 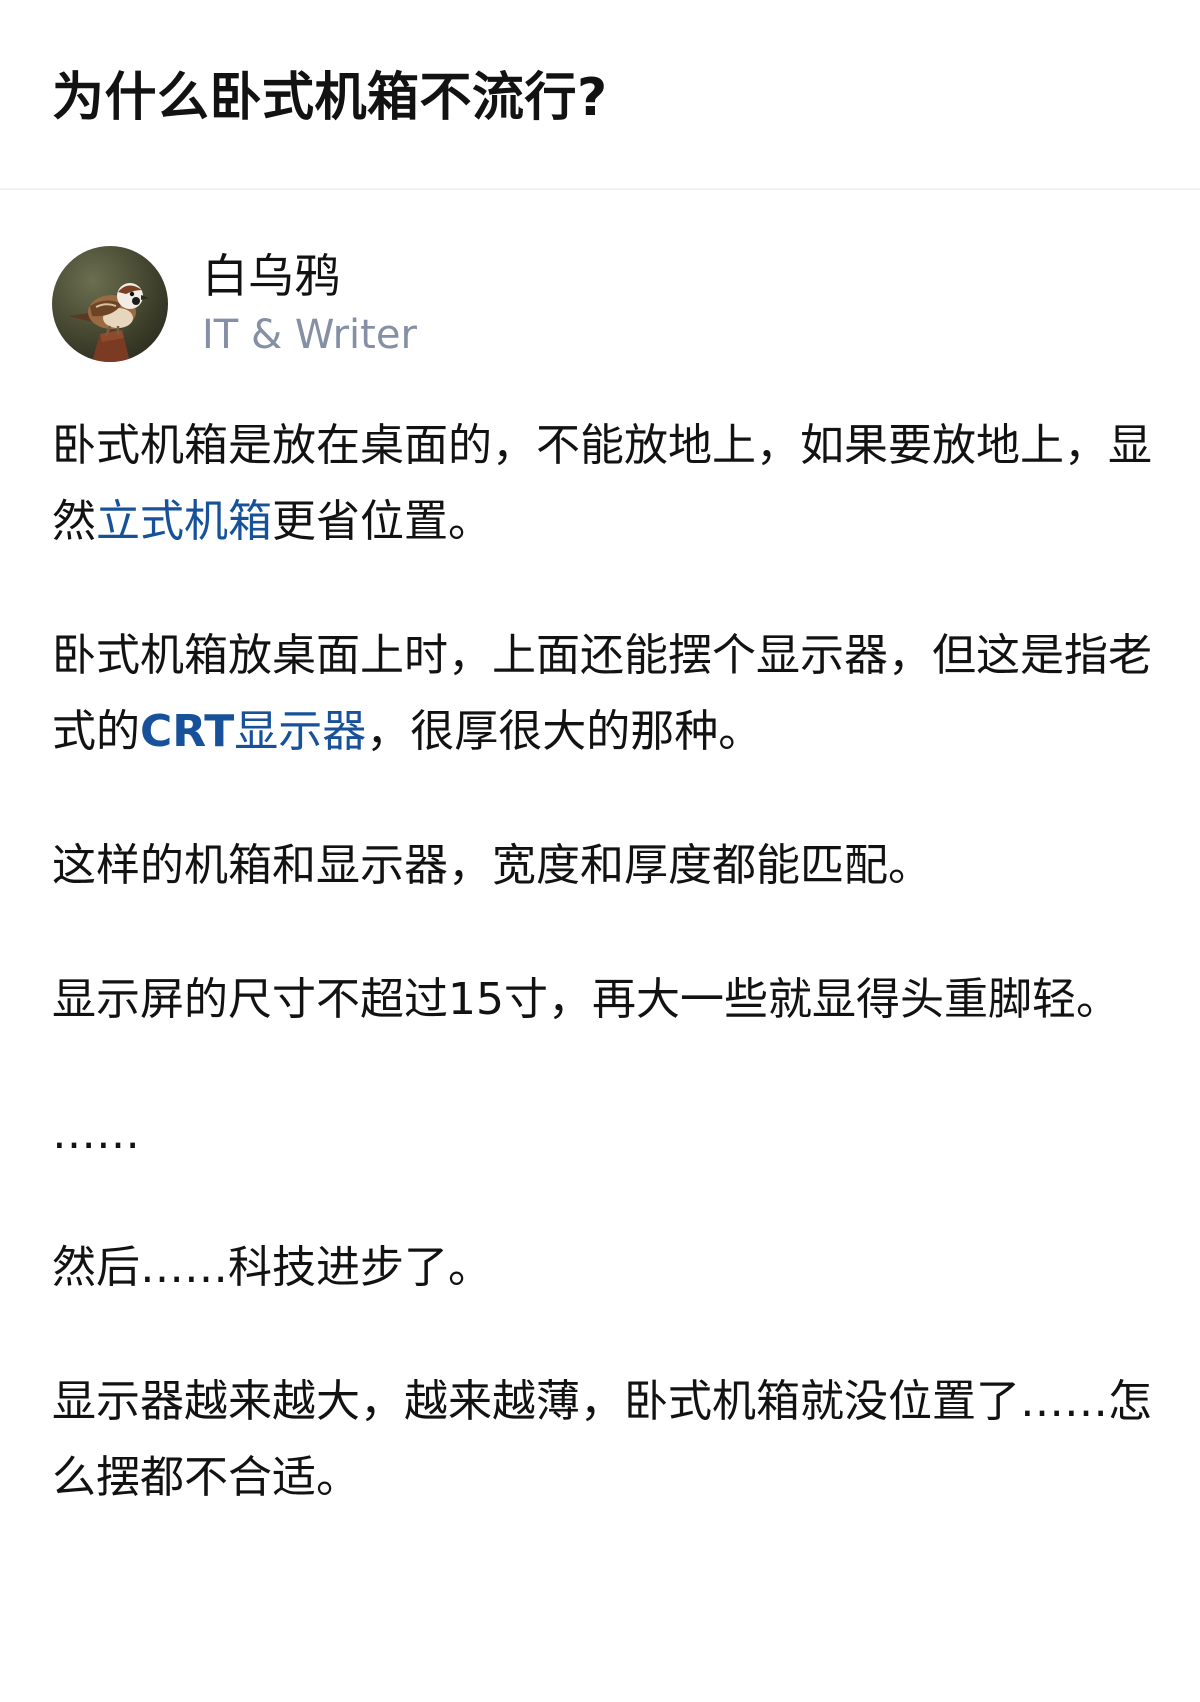 I want to click on paragraph-text: 更省位置。, so click(x=382, y=521).